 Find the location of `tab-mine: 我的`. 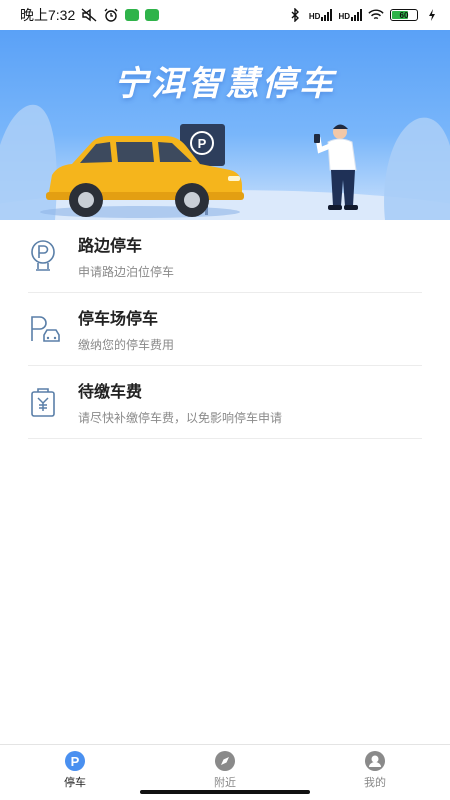

tab-mine: 我的 is located at coordinates (375, 772).